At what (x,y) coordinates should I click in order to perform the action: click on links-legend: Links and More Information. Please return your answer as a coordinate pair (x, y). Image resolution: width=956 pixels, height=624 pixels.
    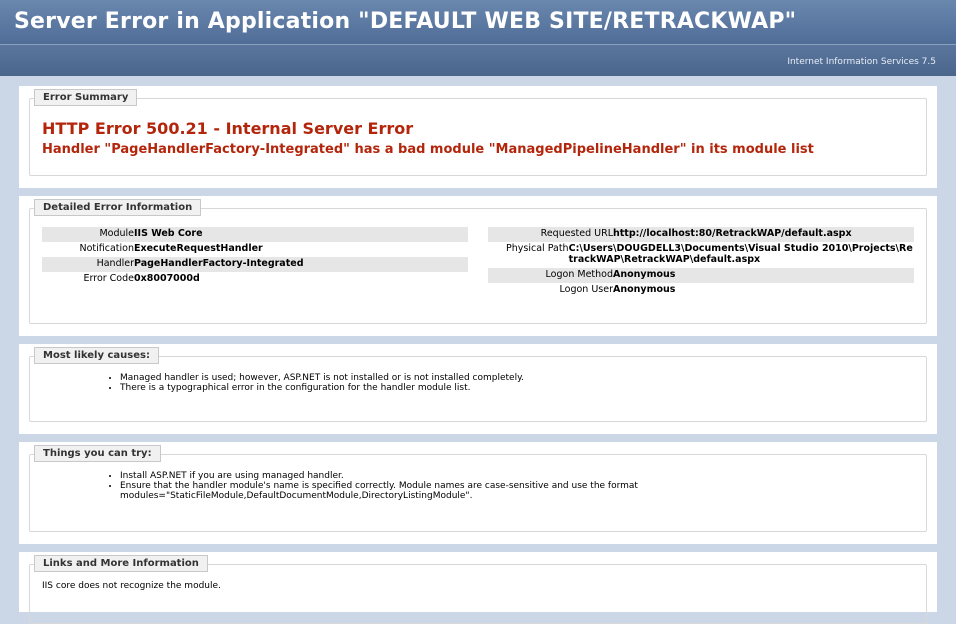
    Looking at the image, I should click on (121, 563).